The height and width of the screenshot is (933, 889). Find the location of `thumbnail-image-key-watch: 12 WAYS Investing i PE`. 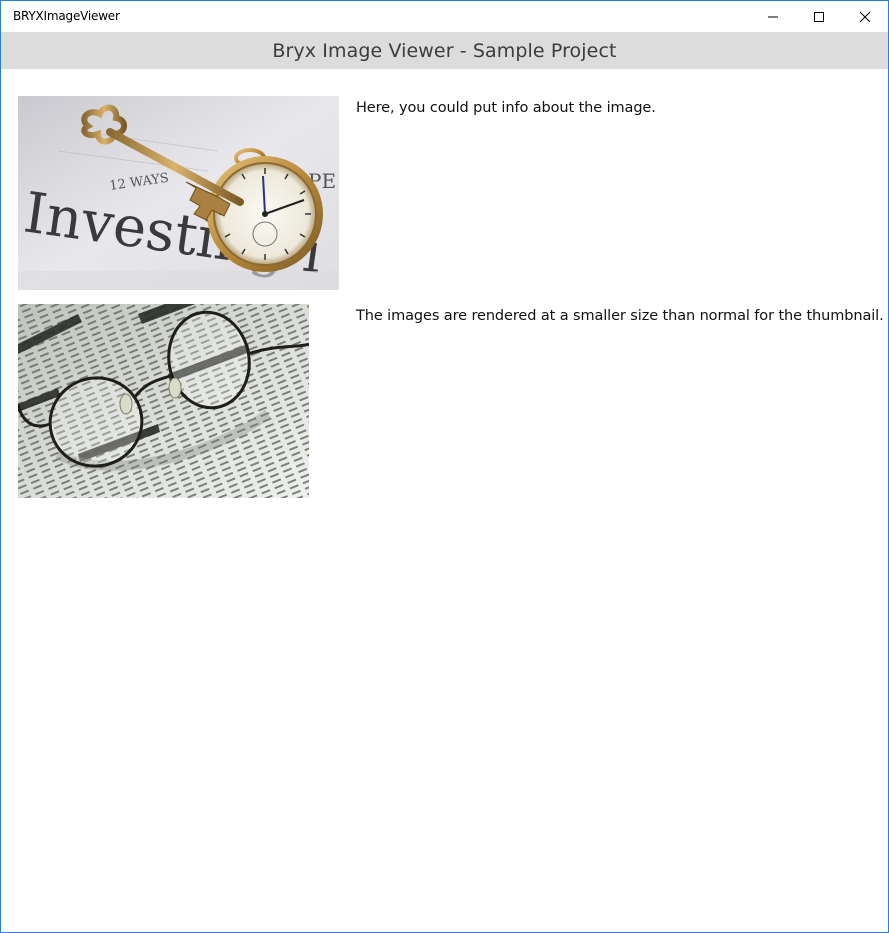

thumbnail-image-key-watch: 12 WAYS Investing i PE is located at coordinates (178, 193).